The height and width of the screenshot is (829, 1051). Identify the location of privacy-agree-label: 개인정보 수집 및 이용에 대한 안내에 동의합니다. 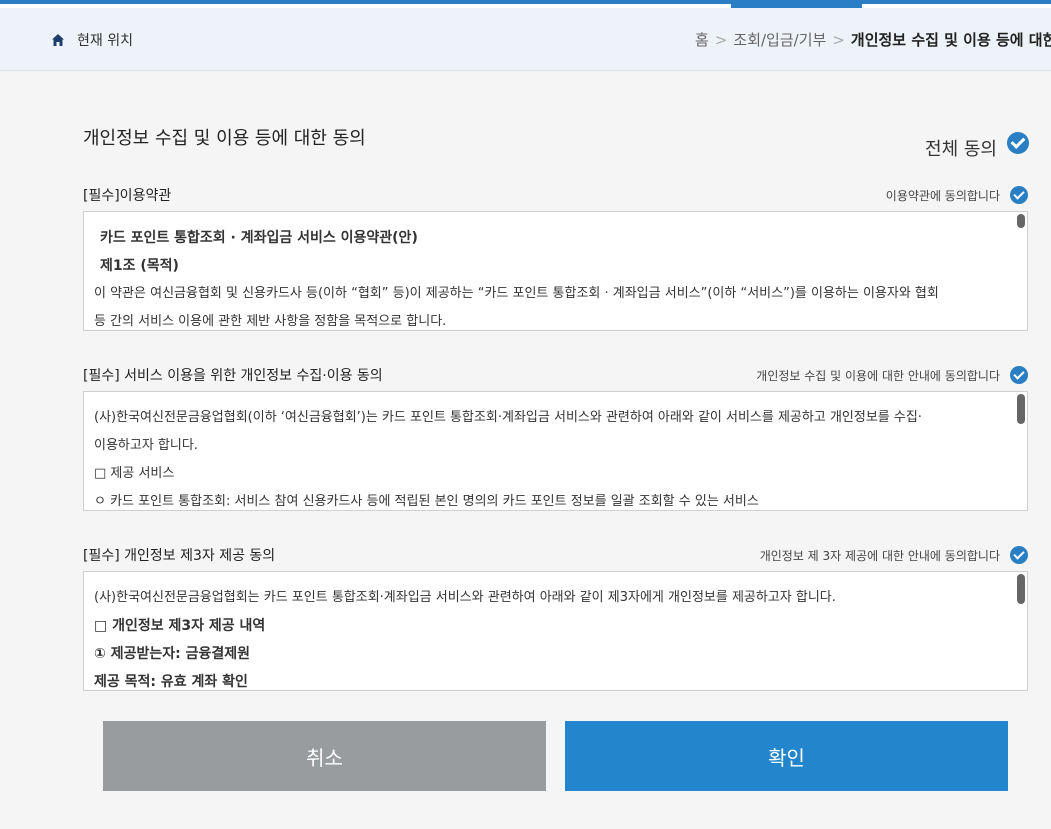
(878, 375).